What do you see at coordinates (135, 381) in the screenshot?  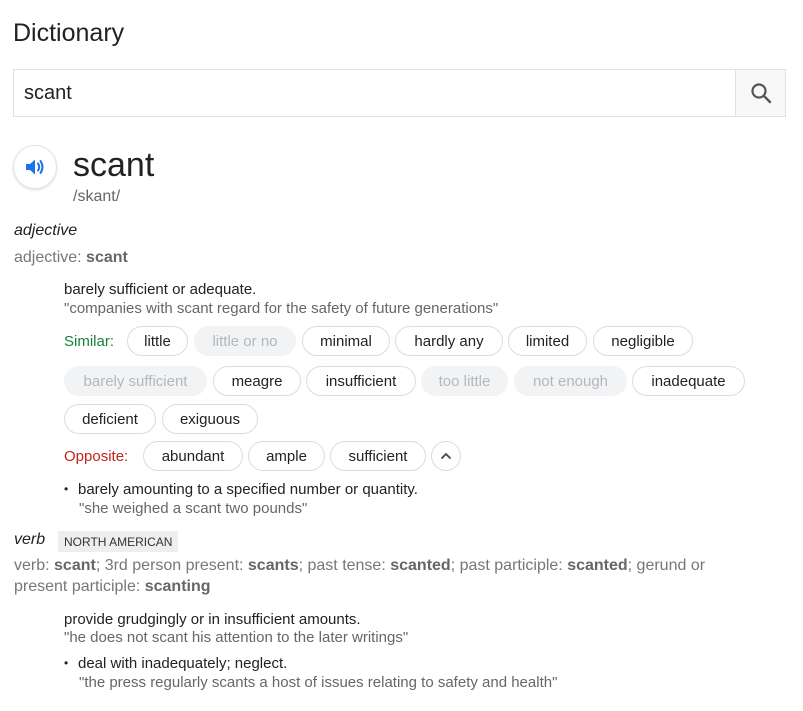 I see `similar-chip: barely sufficient` at bounding box center [135, 381].